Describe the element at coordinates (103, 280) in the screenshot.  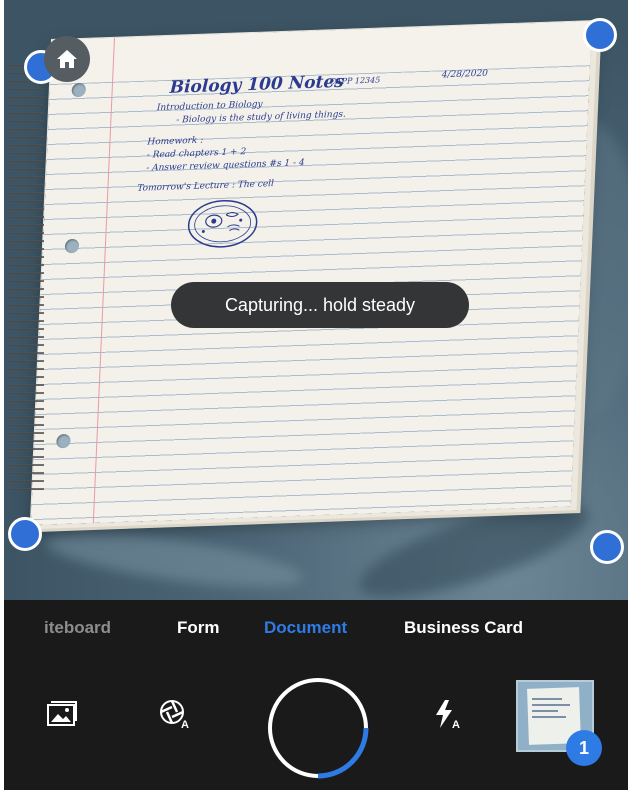
I see `notebook-margin-line` at that location.